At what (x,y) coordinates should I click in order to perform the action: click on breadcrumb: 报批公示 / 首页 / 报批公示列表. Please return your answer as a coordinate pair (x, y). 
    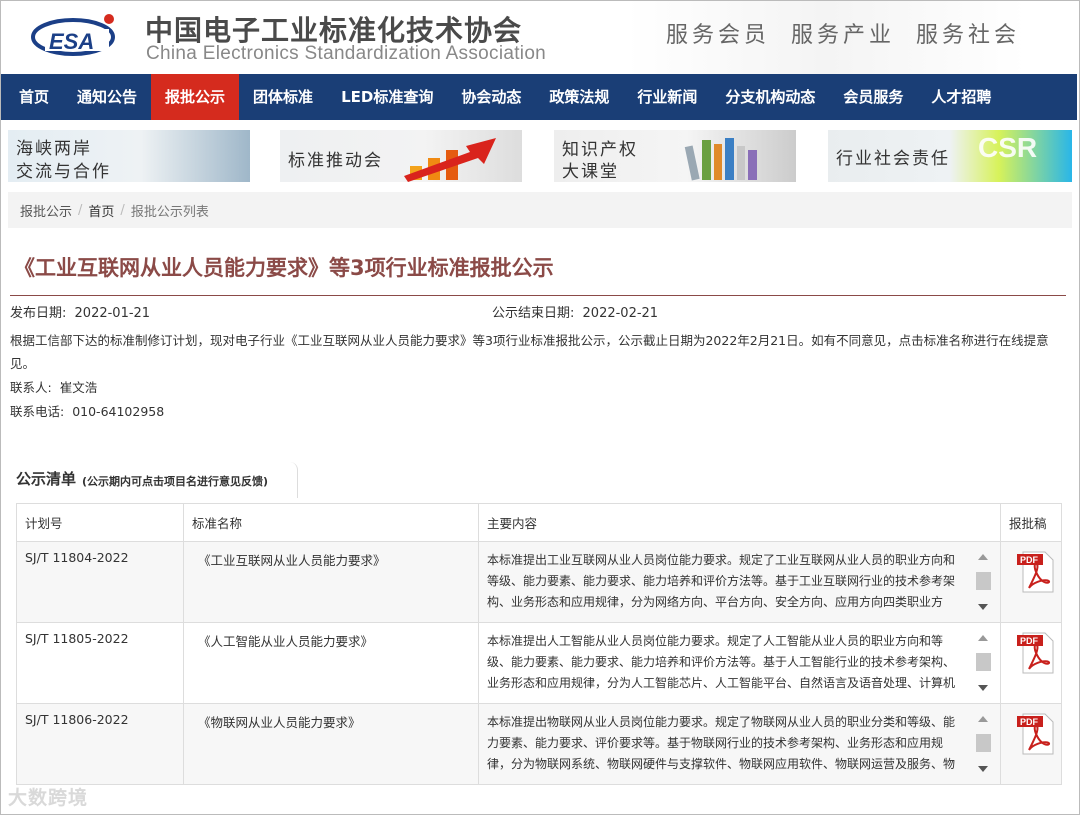
    Looking at the image, I should click on (540, 210).